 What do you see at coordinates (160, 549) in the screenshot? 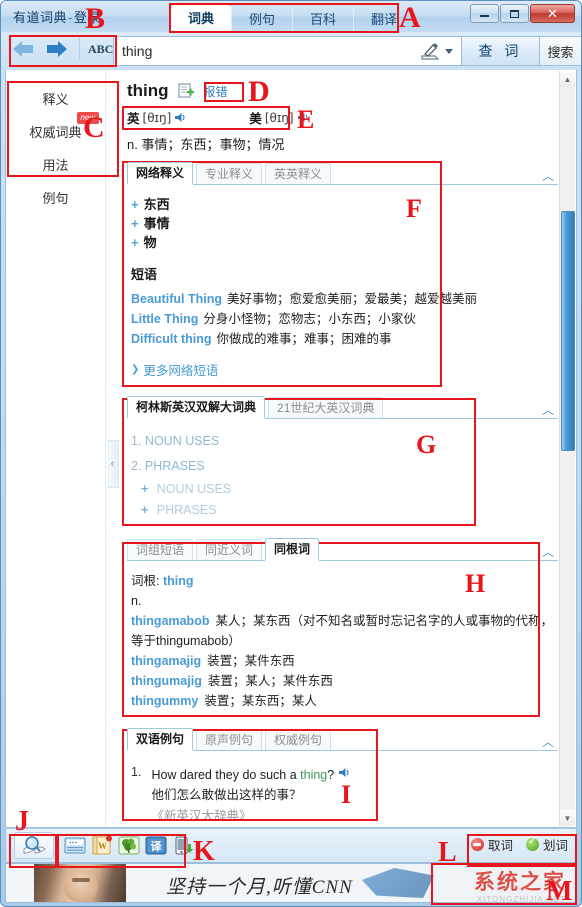
I see `tab-phrases: 词组短语` at bounding box center [160, 549].